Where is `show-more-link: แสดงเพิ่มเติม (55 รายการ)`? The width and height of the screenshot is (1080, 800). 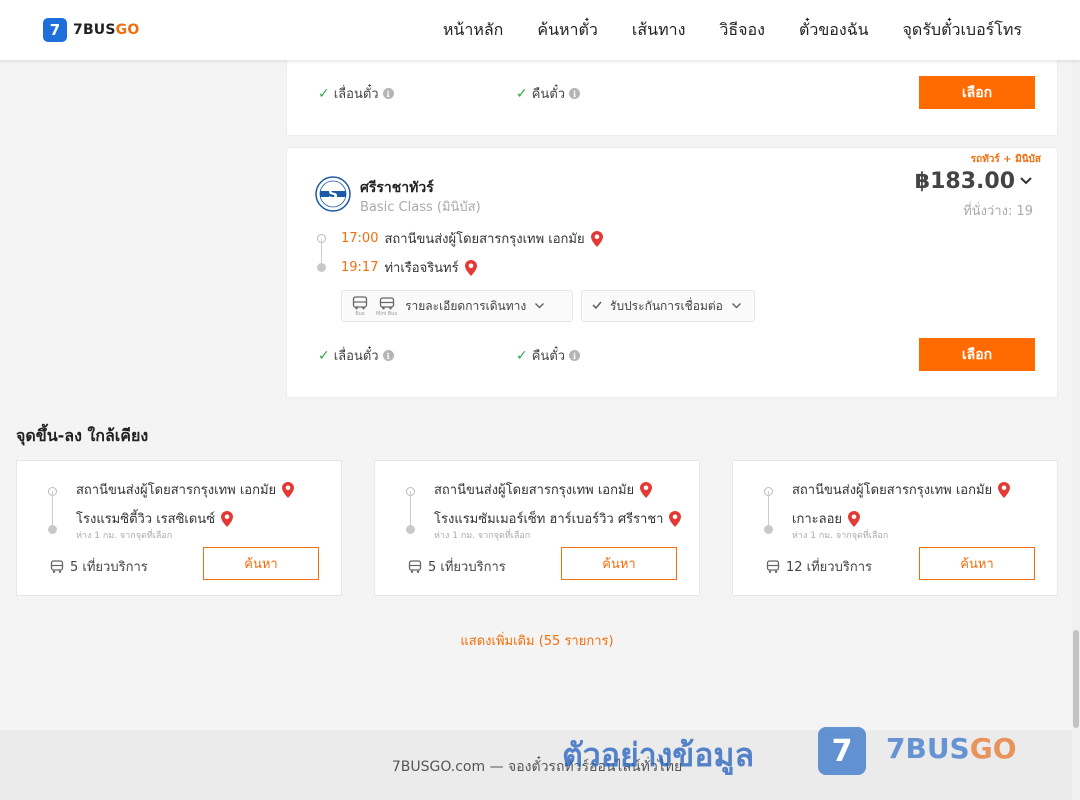 show-more-link: แสดงเพิ่มเติม (55 รายการ) is located at coordinates (537, 640).